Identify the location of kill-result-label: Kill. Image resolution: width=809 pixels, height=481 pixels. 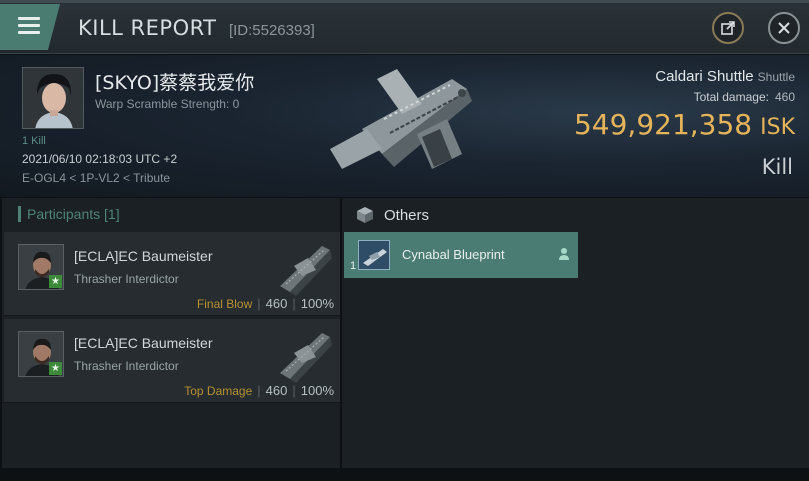
(777, 167).